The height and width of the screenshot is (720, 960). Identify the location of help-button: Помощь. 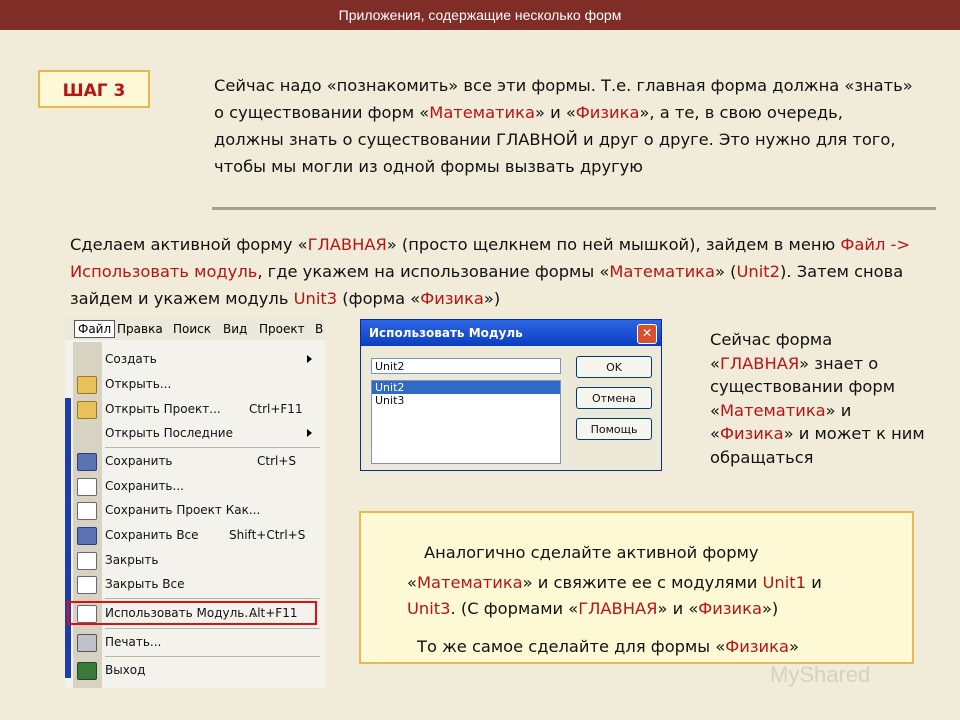
(614, 429).